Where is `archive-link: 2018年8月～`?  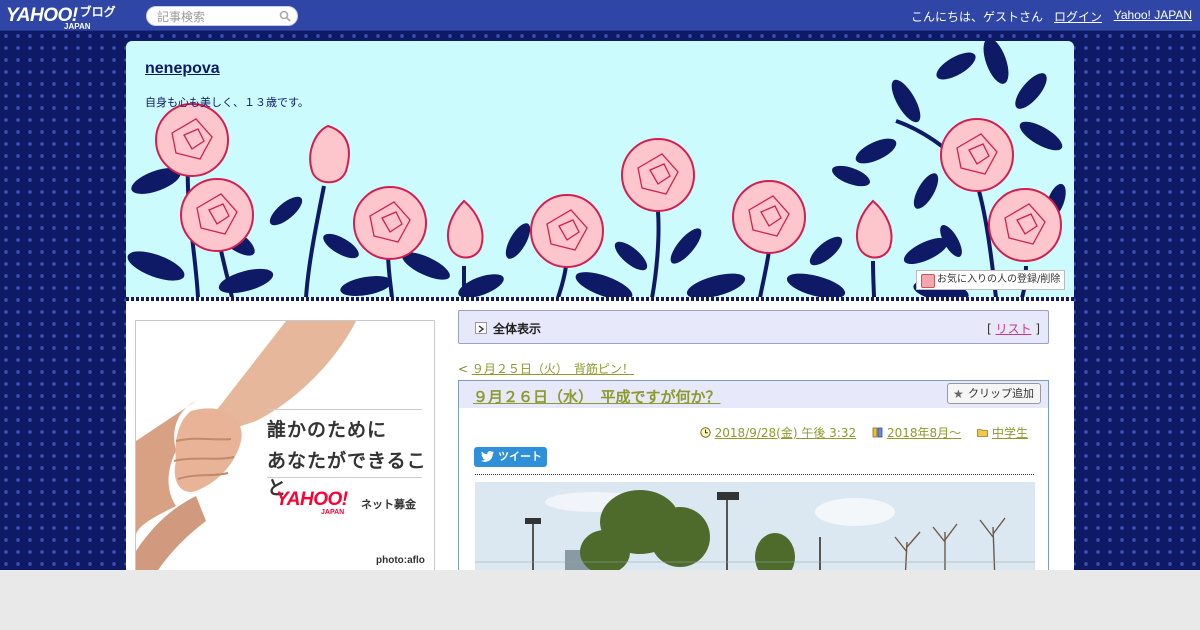 archive-link: 2018年8月～ is located at coordinates (924, 433).